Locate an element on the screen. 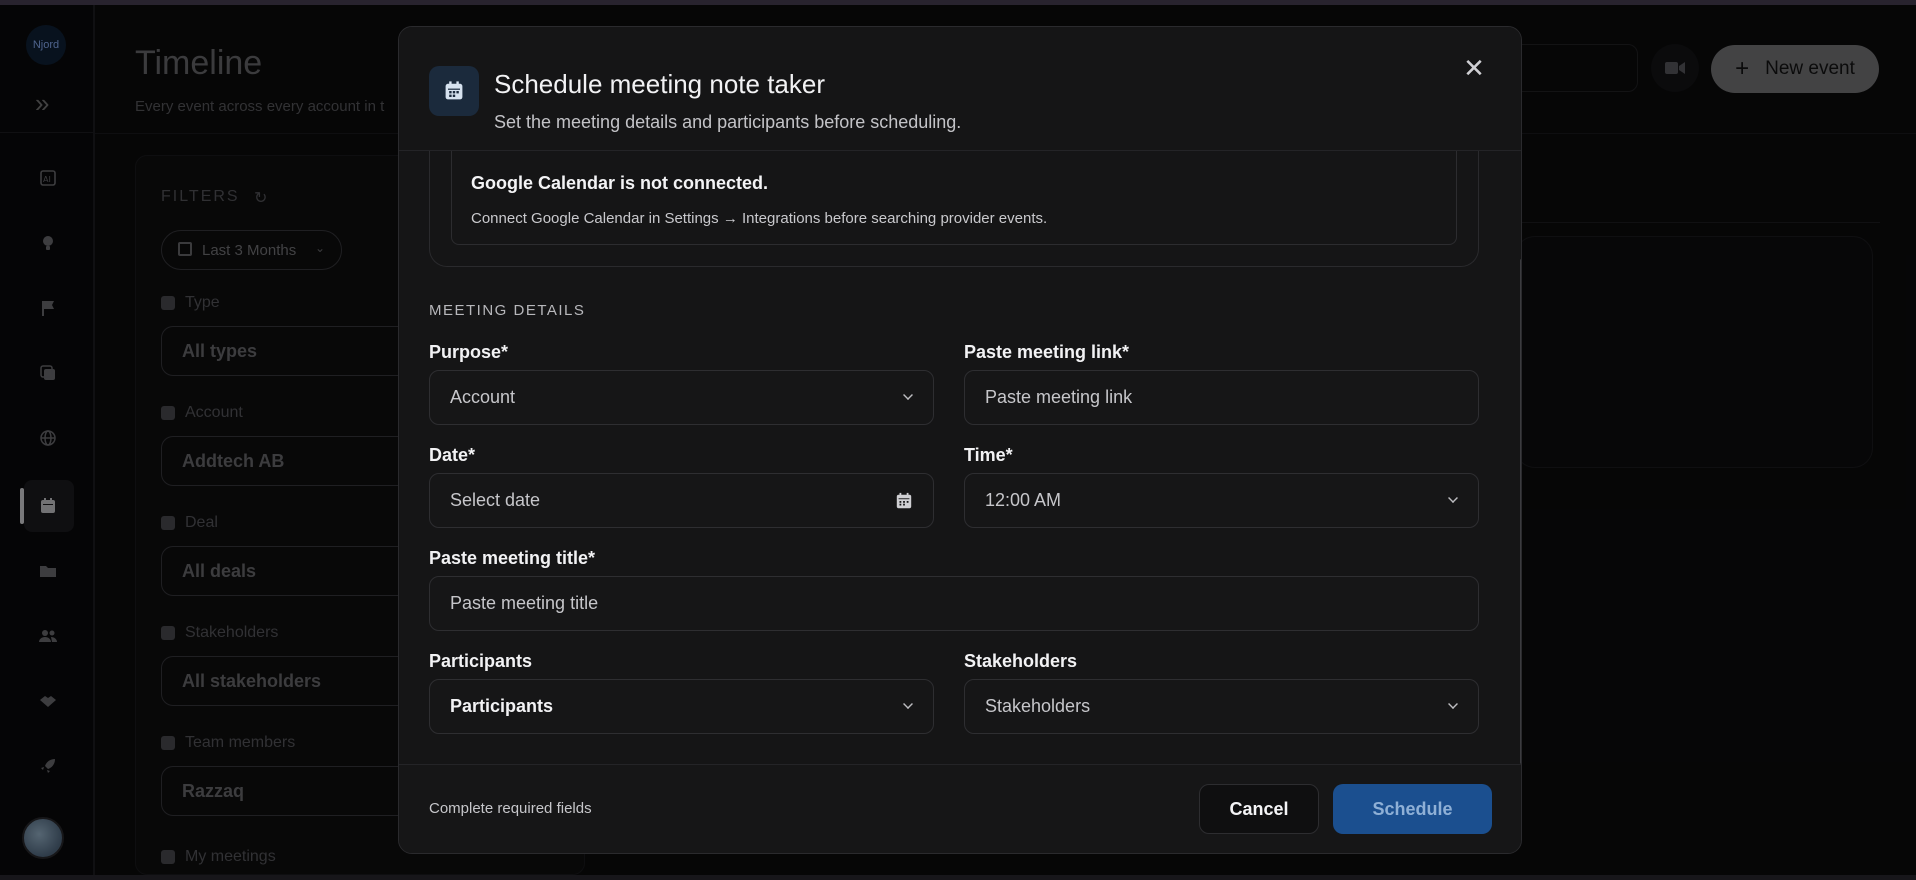  purpose-select: Account is located at coordinates (681, 397).